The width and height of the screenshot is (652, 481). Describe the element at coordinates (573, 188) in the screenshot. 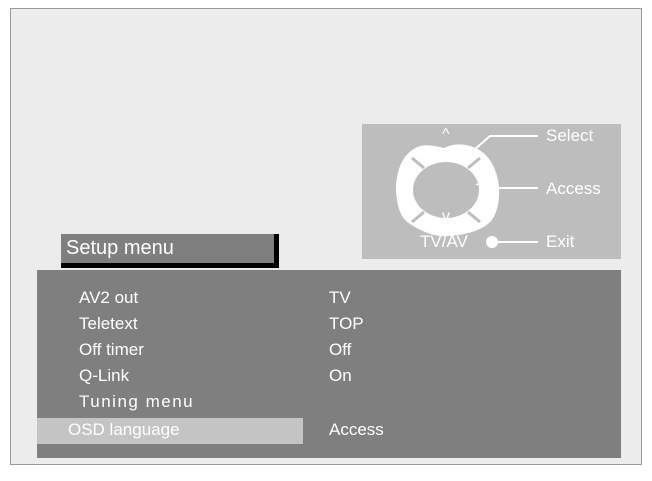

I see `access-label: Access` at that location.